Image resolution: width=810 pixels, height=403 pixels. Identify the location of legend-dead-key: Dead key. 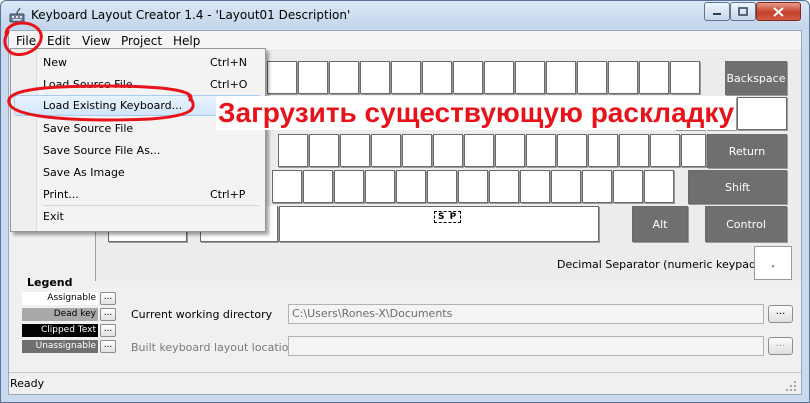
(60, 314).